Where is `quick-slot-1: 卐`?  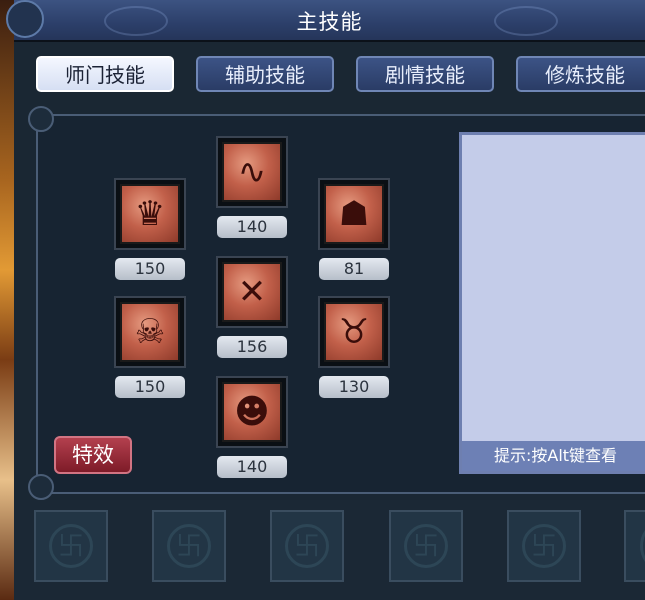 quick-slot-1: 卐 is located at coordinates (71, 546).